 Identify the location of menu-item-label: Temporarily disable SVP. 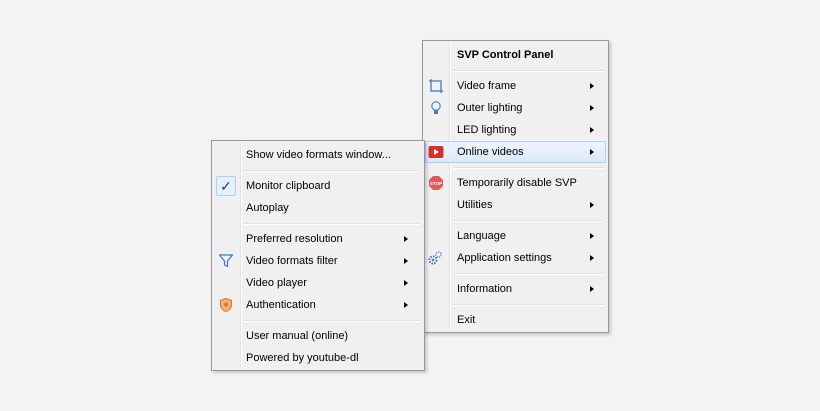
(517, 183).